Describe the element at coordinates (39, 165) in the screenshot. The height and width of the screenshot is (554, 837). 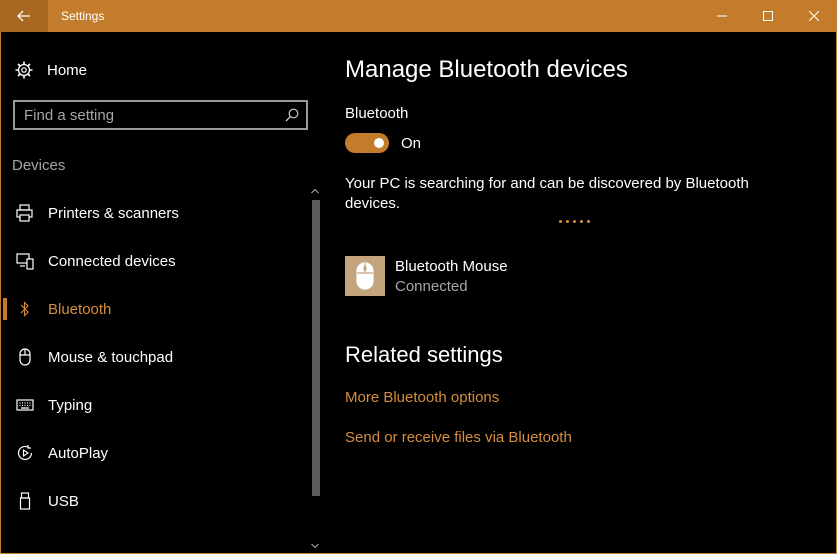
I see `section-label-devices: Devices` at that location.